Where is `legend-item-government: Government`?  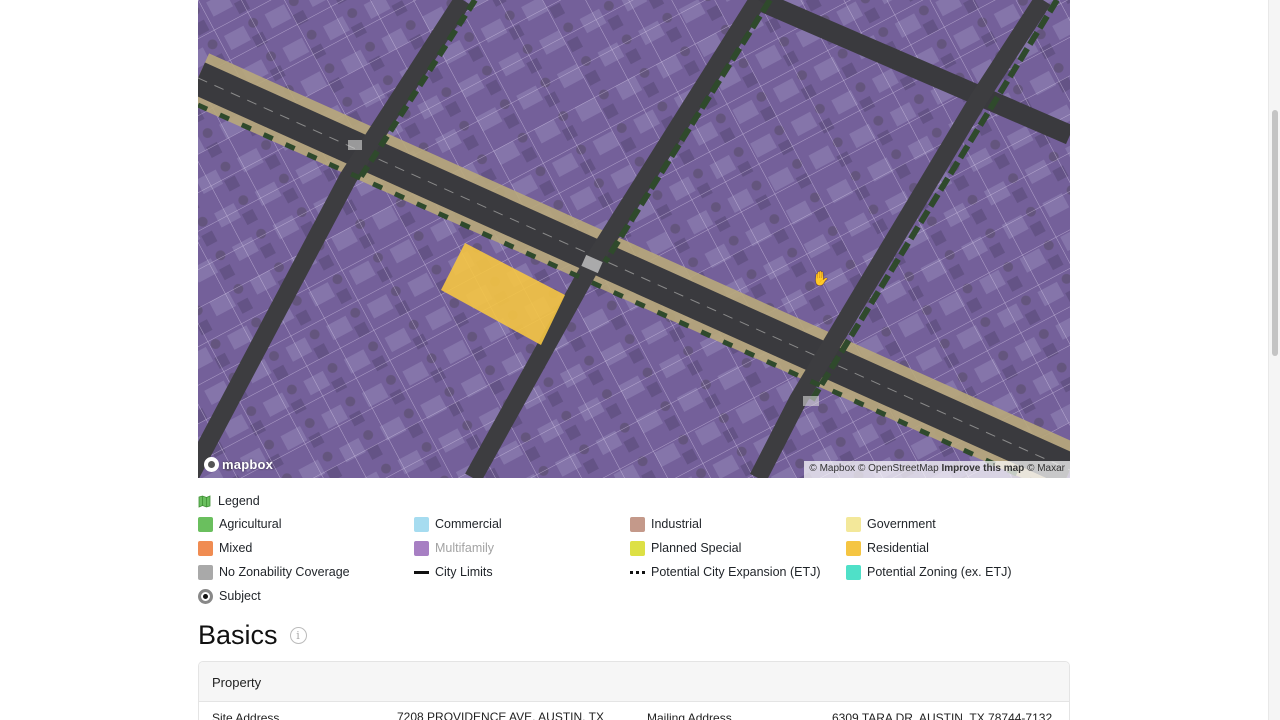
legend-item-government: Government is located at coordinates (954, 524).